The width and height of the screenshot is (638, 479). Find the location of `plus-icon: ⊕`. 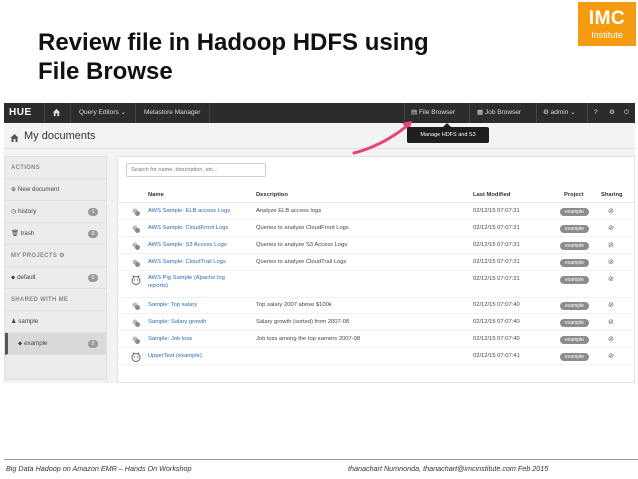

plus-icon: ⊕ is located at coordinates (14, 189).